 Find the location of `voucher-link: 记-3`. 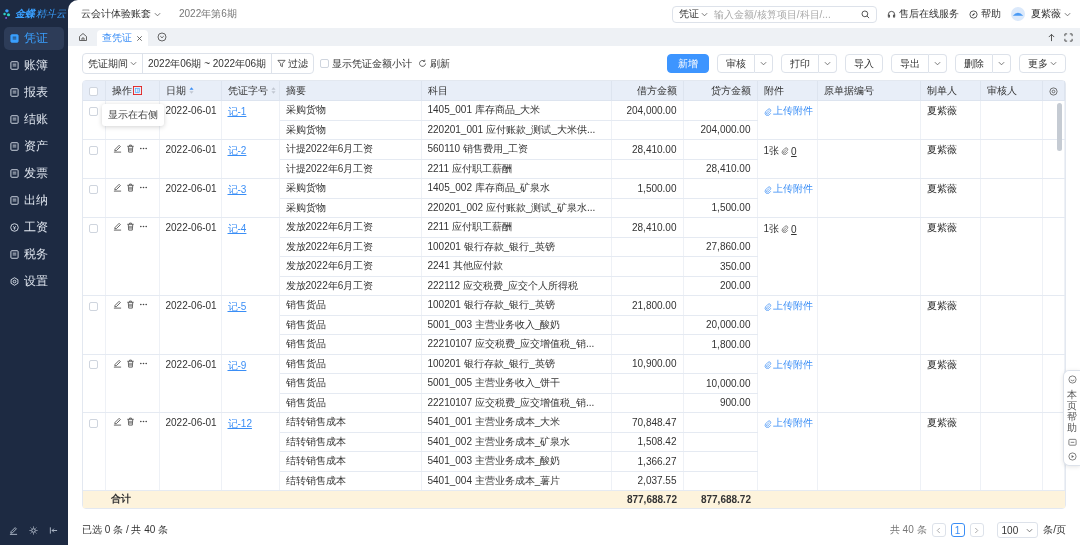

voucher-link: 记-3 is located at coordinates (237, 189).